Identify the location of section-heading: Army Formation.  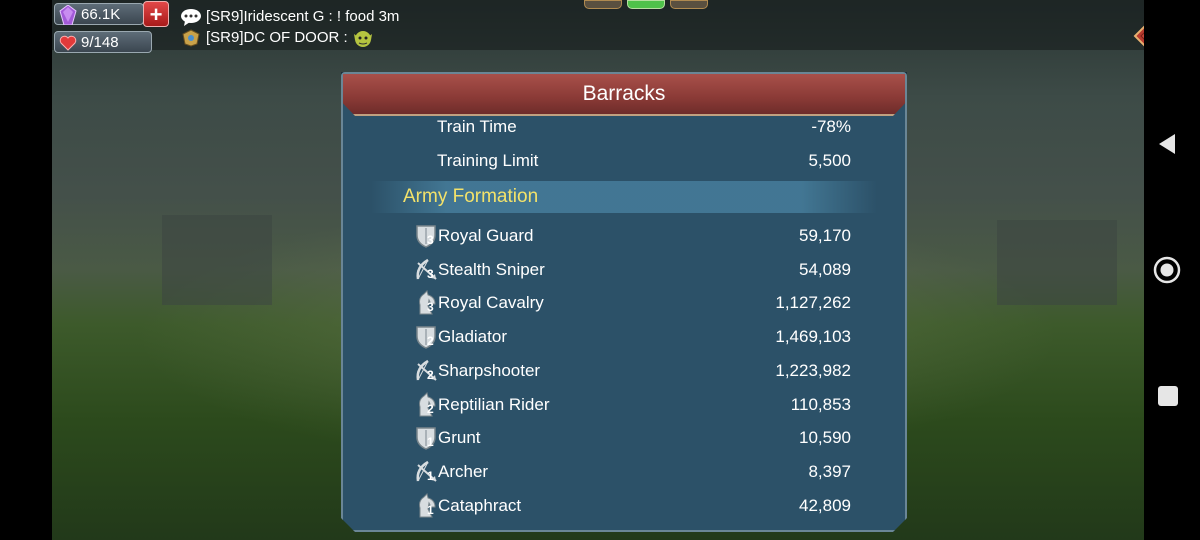
(624, 197).